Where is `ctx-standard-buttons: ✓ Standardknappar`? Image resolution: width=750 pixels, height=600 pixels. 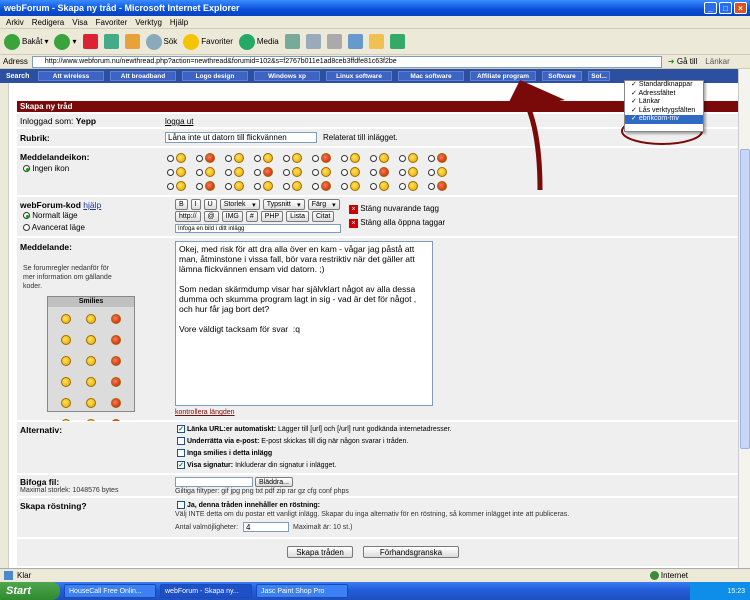
ctx-standard-buttons: ✓ Standardknappar is located at coordinates (664, 85).